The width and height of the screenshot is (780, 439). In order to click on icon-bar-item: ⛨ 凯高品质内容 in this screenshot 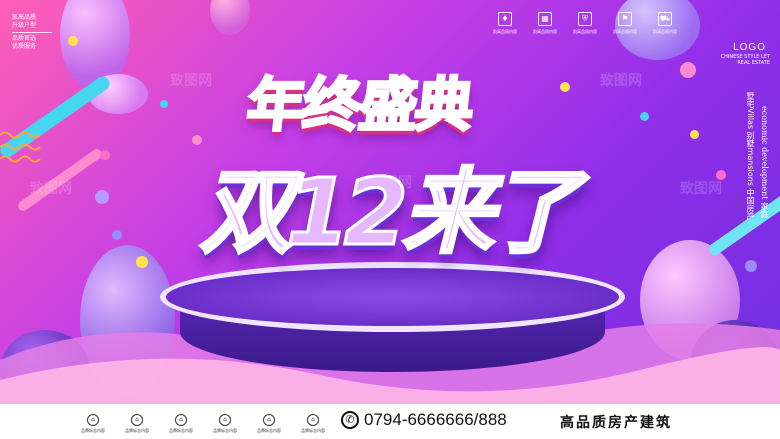, I will do `click(585, 23)`.